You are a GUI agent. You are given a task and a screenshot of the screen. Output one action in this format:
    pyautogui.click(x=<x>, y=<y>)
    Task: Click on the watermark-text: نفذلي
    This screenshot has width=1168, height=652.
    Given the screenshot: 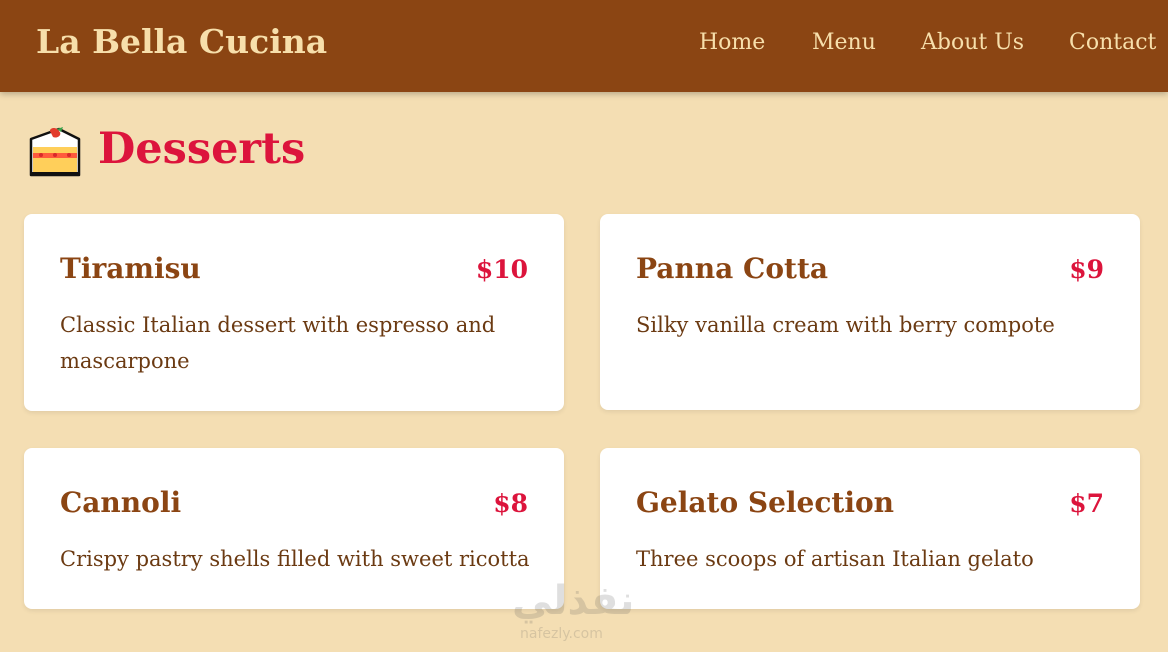 What is the action you would take?
    pyautogui.click(x=573, y=601)
    